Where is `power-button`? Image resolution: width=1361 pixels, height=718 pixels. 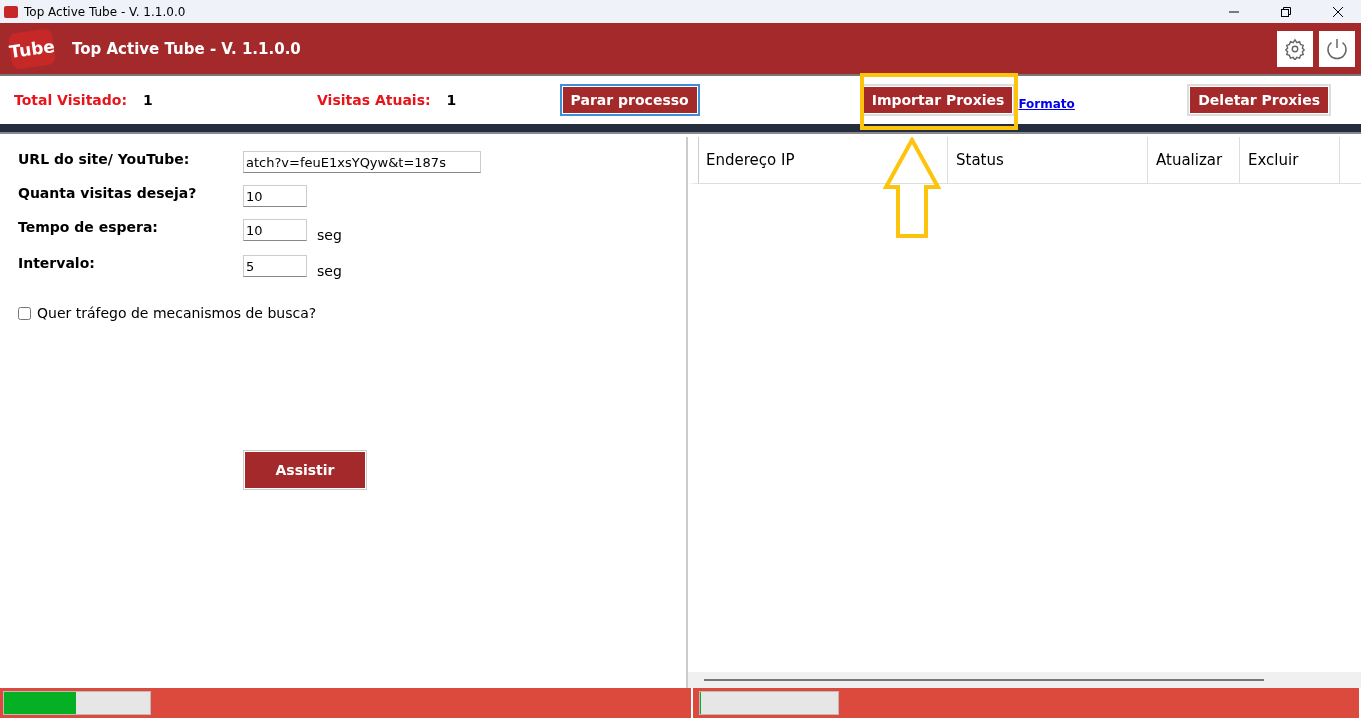 power-button is located at coordinates (1337, 48).